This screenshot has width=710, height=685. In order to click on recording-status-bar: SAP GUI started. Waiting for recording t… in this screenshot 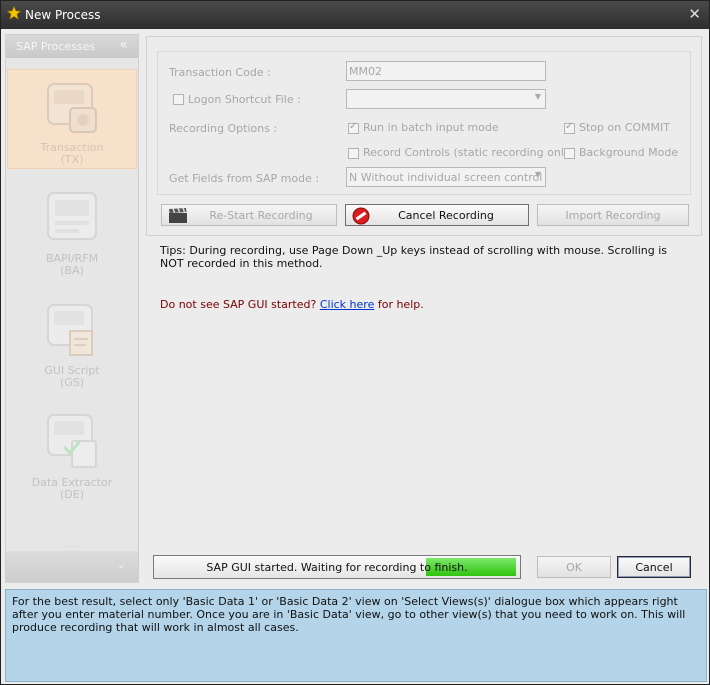, I will do `click(337, 567)`.